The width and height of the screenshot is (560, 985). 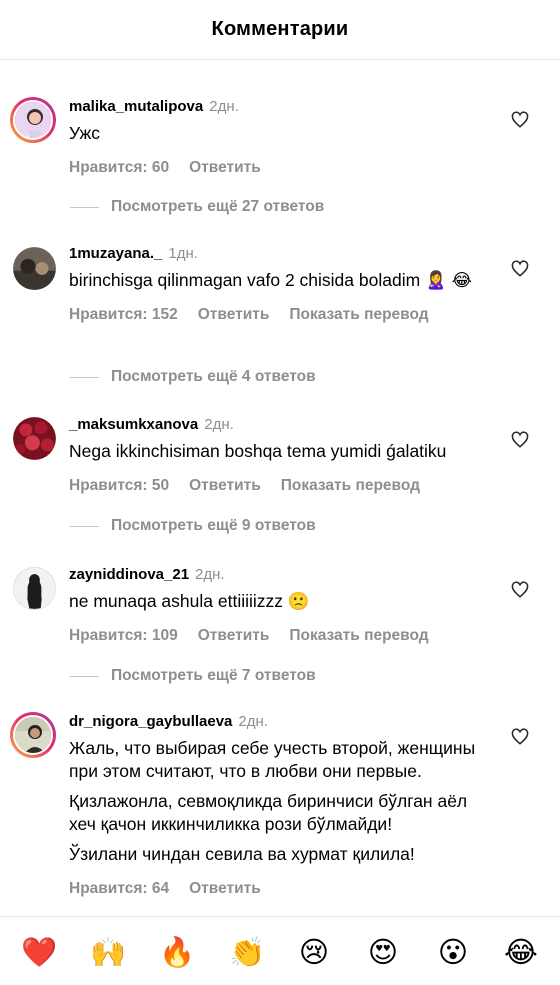 What do you see at coordinates (119, 167) in the screenshot?
I see `likes-count: Нравится: 60` at bounding box center [119, 167].